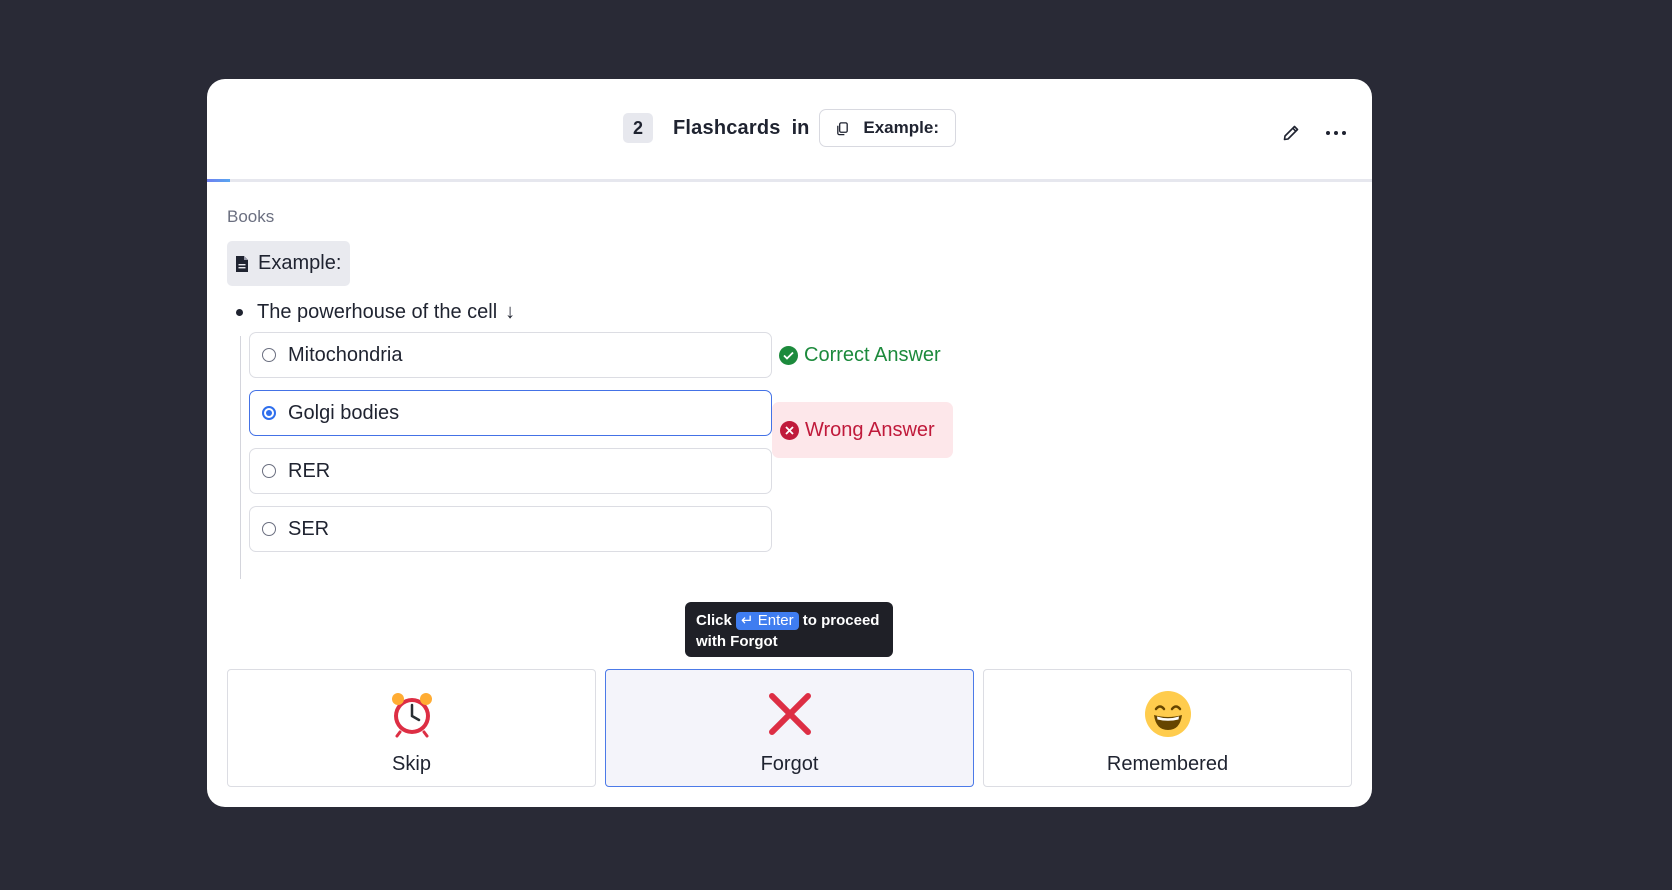 This screenshot has height=890, width=1672. I want to click on grinning-face-icon, so click(1168, 714).